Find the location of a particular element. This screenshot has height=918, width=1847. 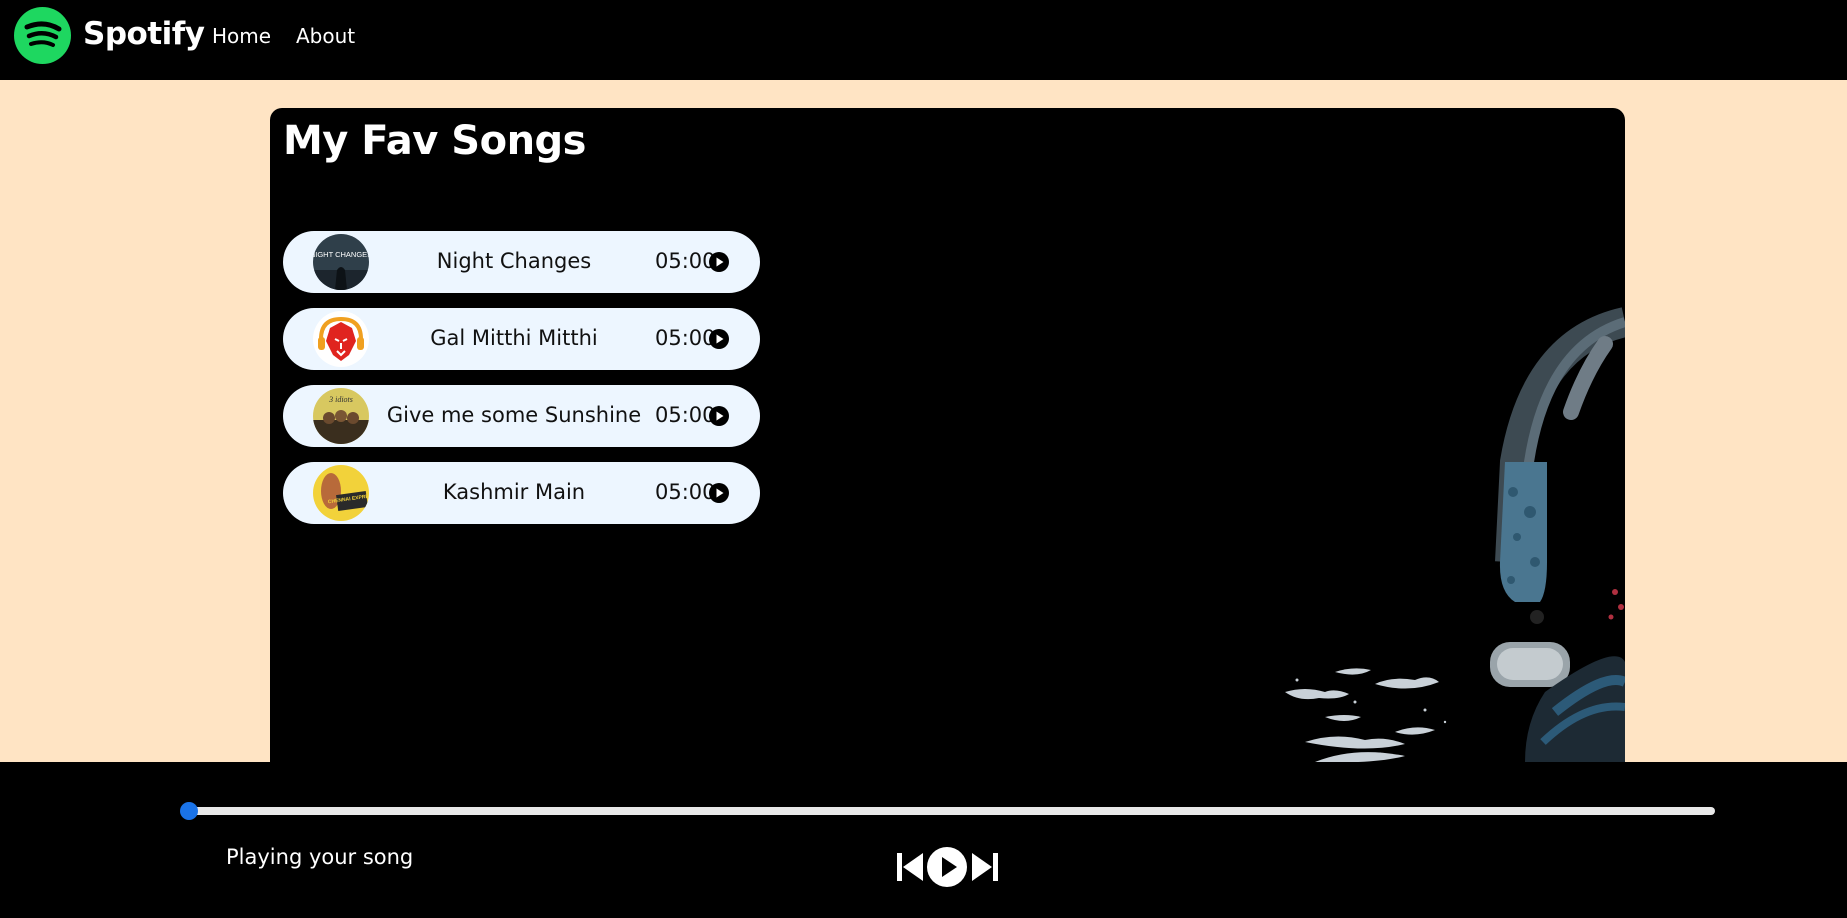

song-cover-image: 3 idiots is located at coordinates (341, 416).